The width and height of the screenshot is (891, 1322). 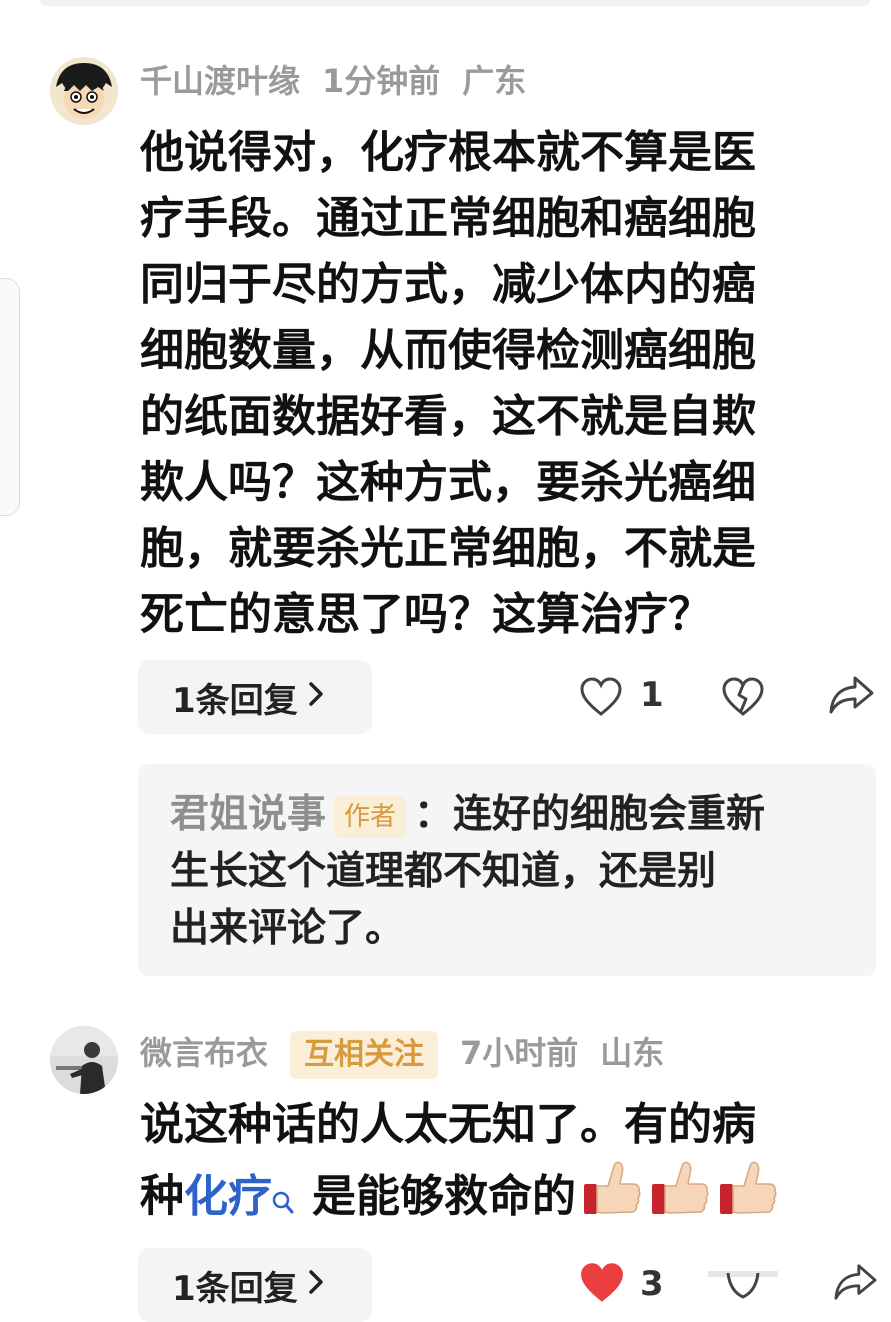 I want to click on comment-line: 胞，就要杀光正常细胞，不就是, so click(x=448, y=548).